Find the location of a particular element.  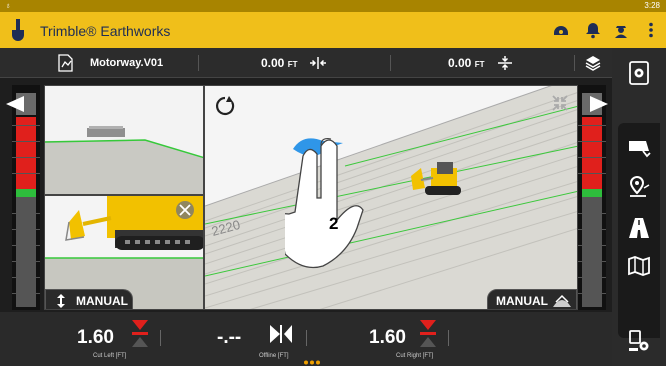

machine-settings-icon is located at coordinates (639, 73).